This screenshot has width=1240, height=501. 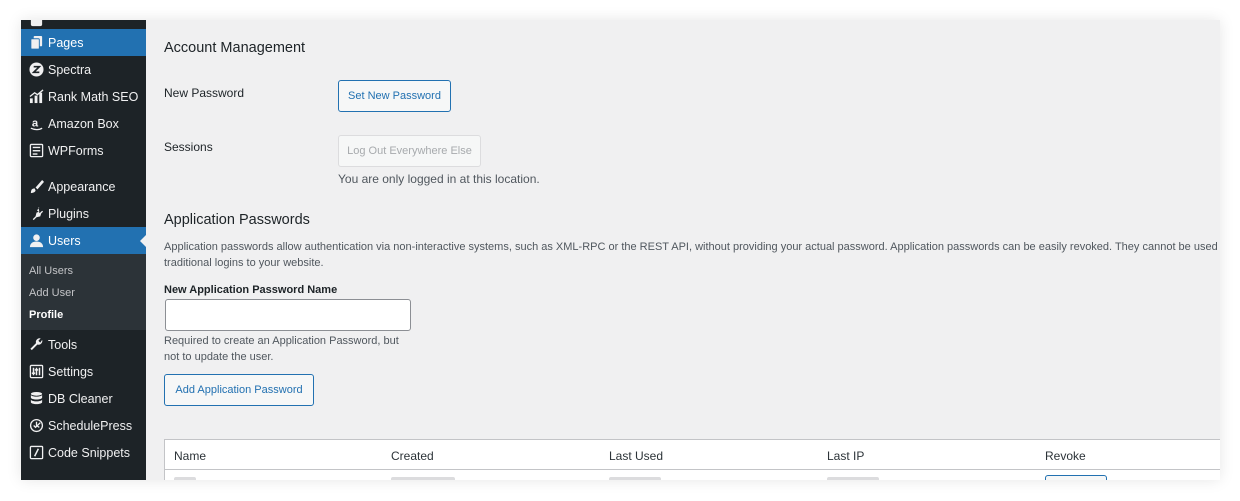 I want to click on column-header-created: Created, so click(x=412, y=456).